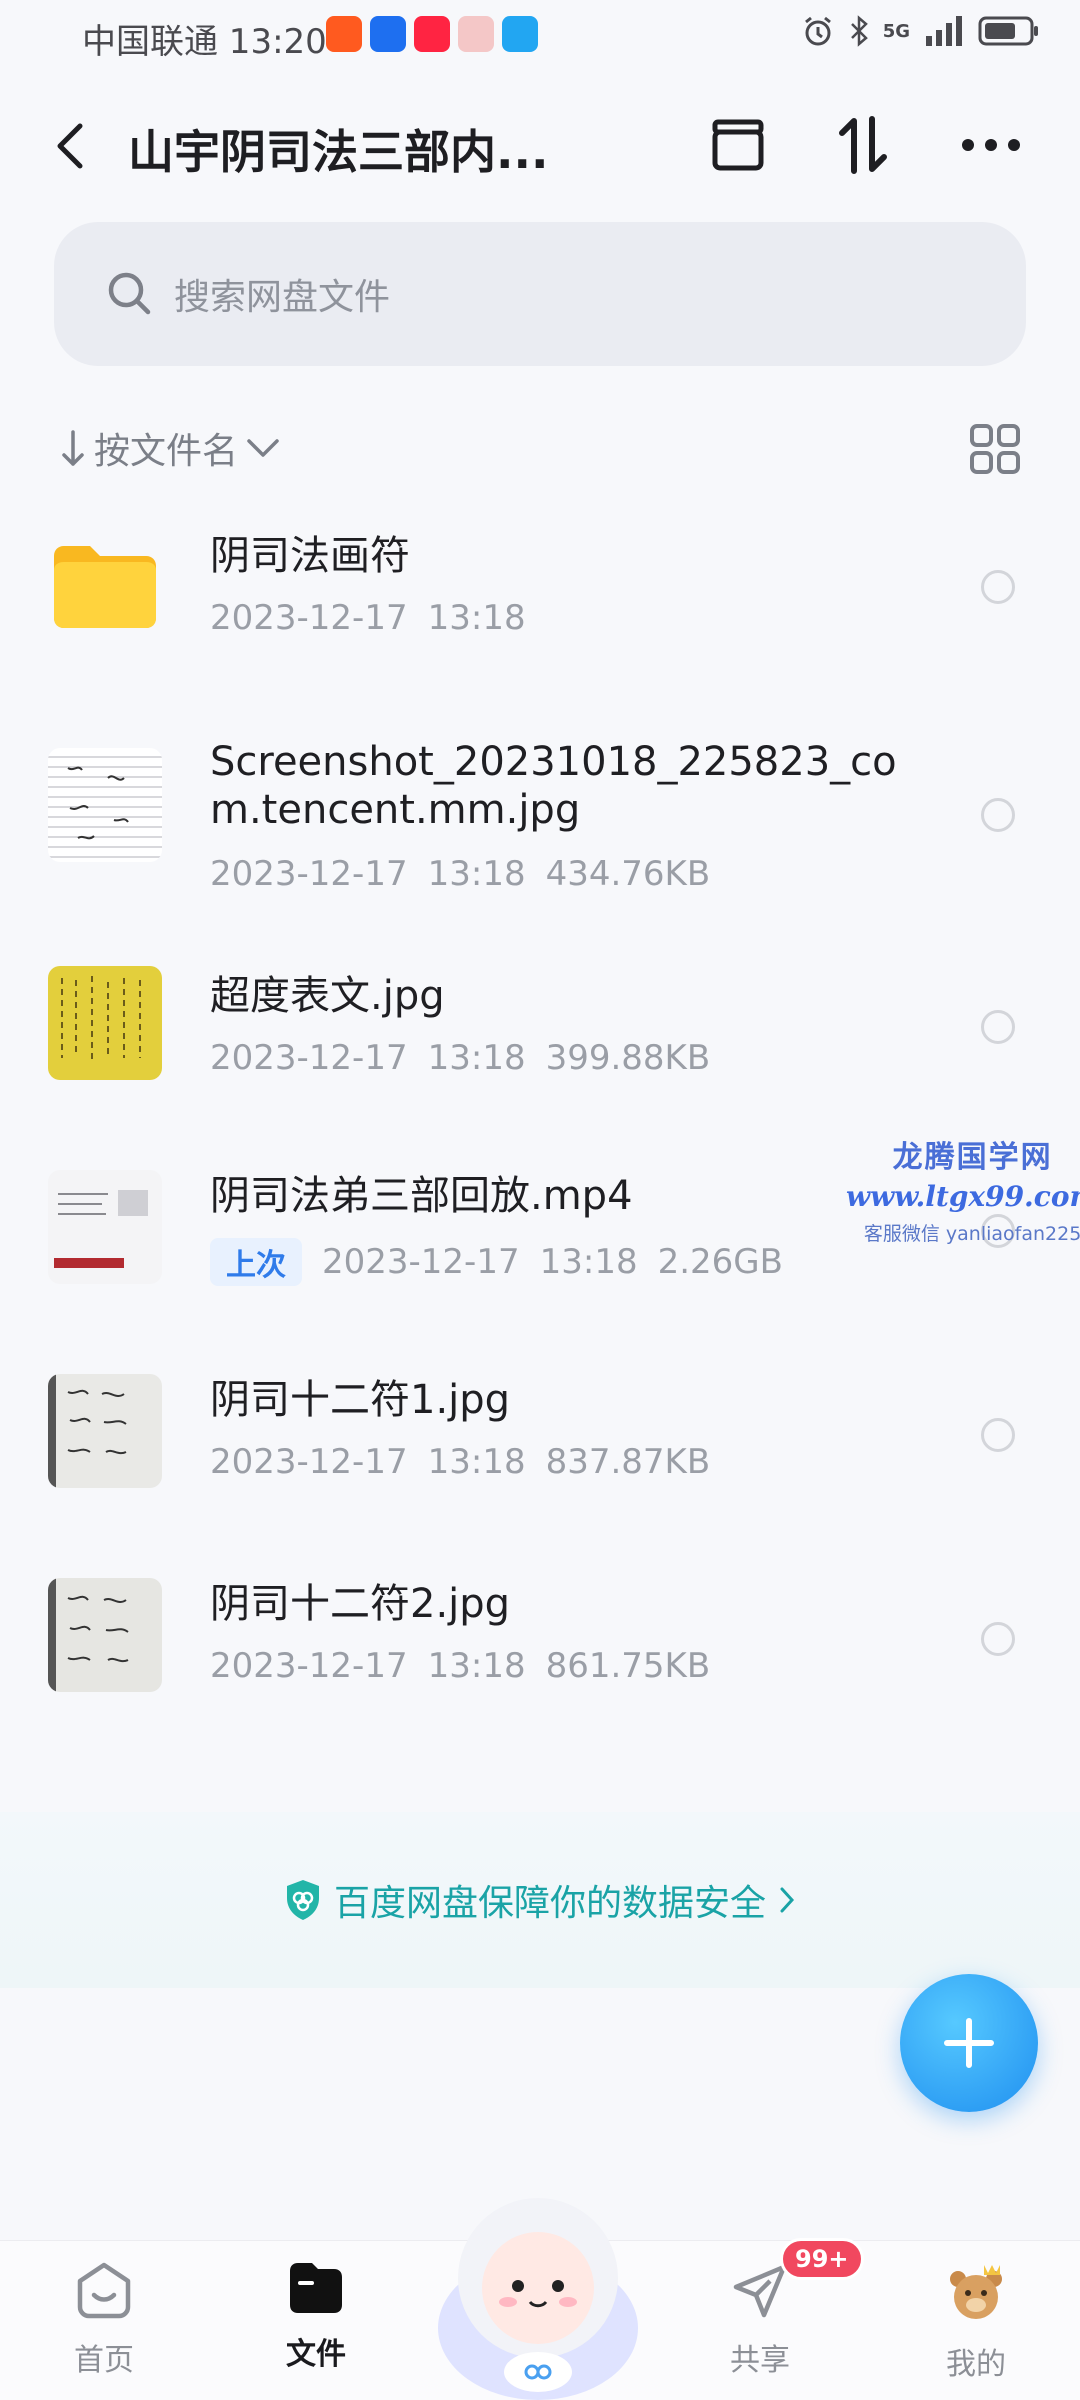  What do you see at coordinates (360, 1400) in the screenshot?
I see `file-name: 阴司十二符1.jpg` at bounding box center [360, 1400].